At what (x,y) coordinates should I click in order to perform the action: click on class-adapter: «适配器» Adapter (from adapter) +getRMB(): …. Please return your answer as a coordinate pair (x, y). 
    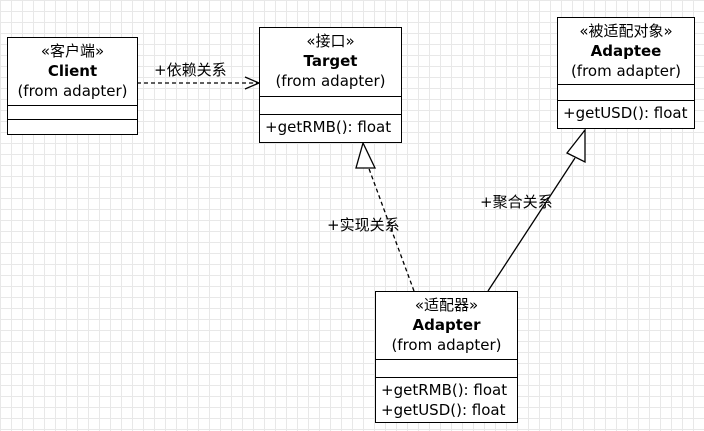
    Looking at the image, I should click on (446, 357).